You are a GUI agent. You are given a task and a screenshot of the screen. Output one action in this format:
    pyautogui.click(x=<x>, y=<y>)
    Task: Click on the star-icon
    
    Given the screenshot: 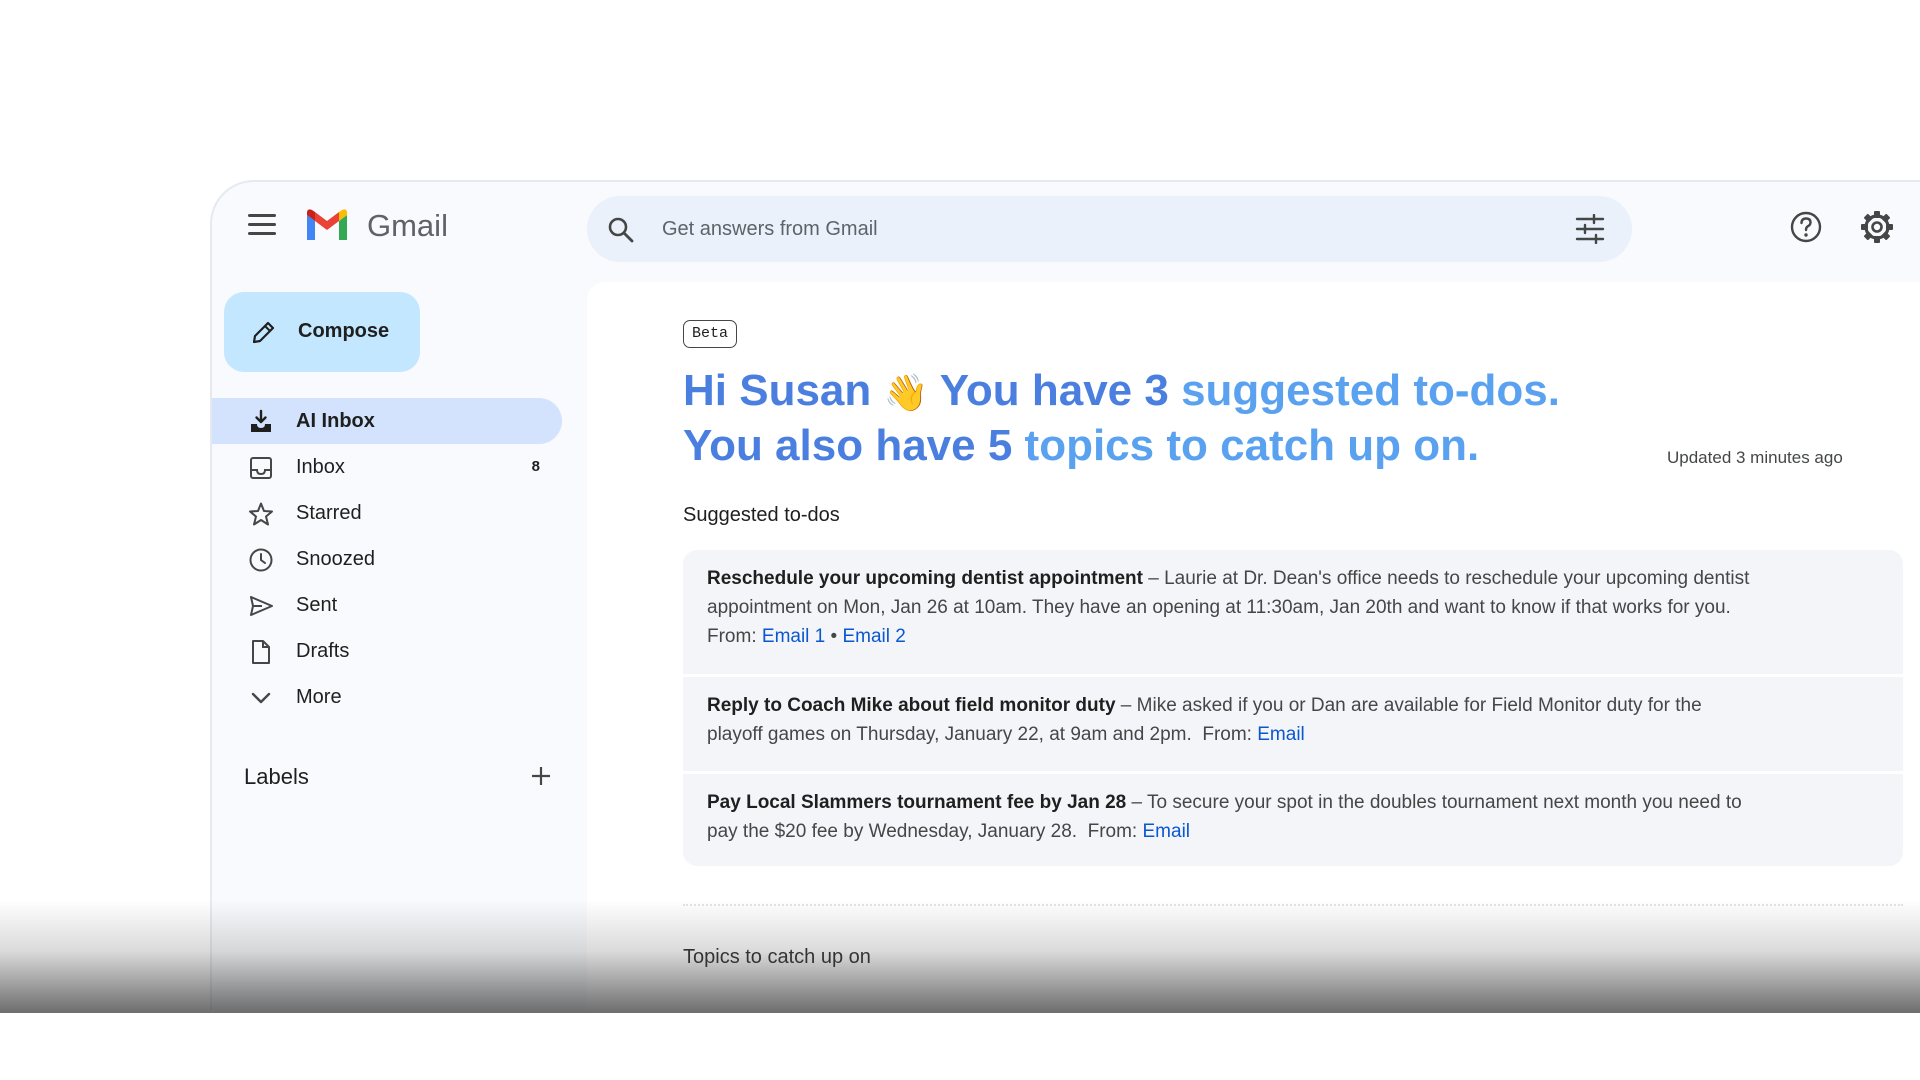 What is the action you would take?
    pyautogui.click(x=261, y=514)
    